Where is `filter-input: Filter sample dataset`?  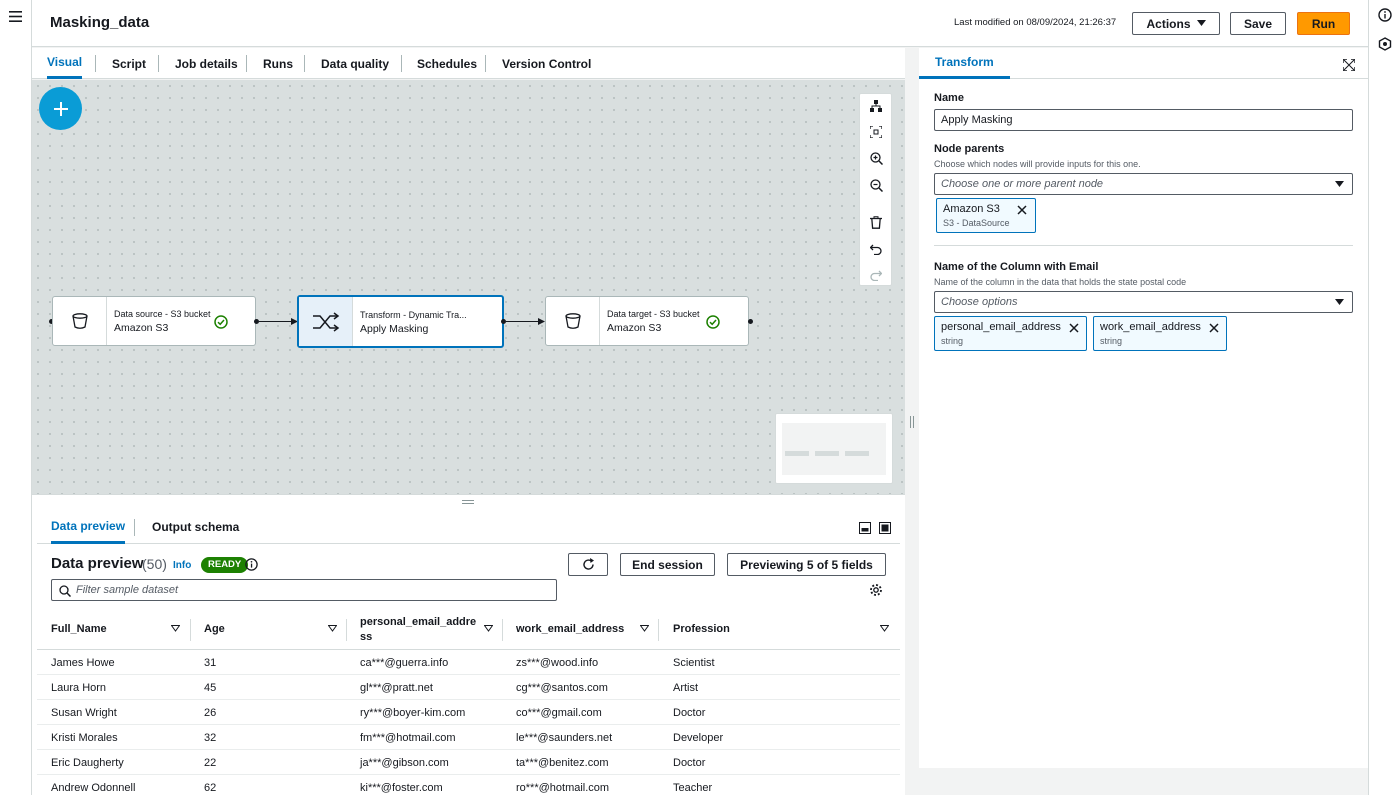 filter-input: Filter sample dataset is located at coordinates (304, 590).